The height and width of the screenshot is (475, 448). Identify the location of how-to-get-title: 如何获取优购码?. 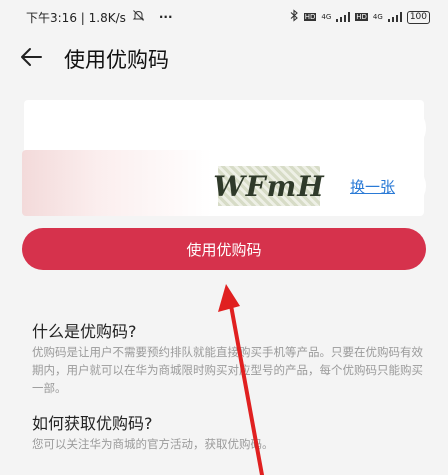
(92, 423).